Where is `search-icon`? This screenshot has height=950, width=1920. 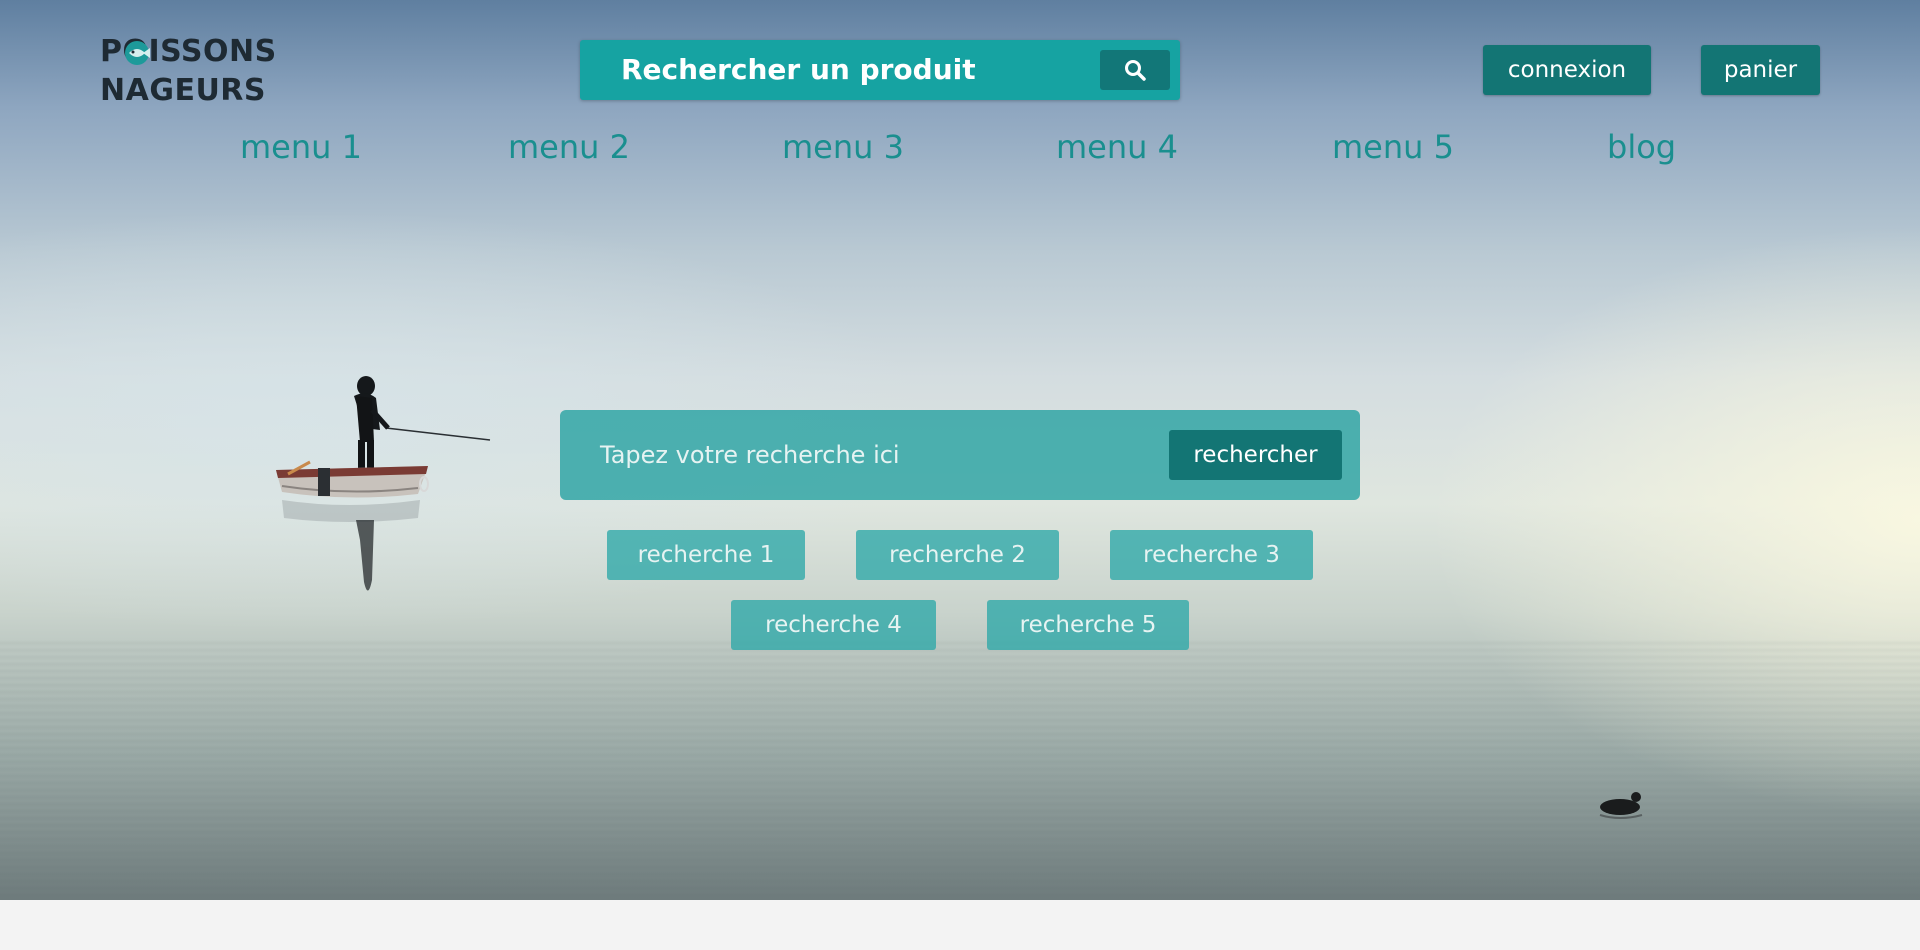 search-icon is located at coordinates (1135, 70).